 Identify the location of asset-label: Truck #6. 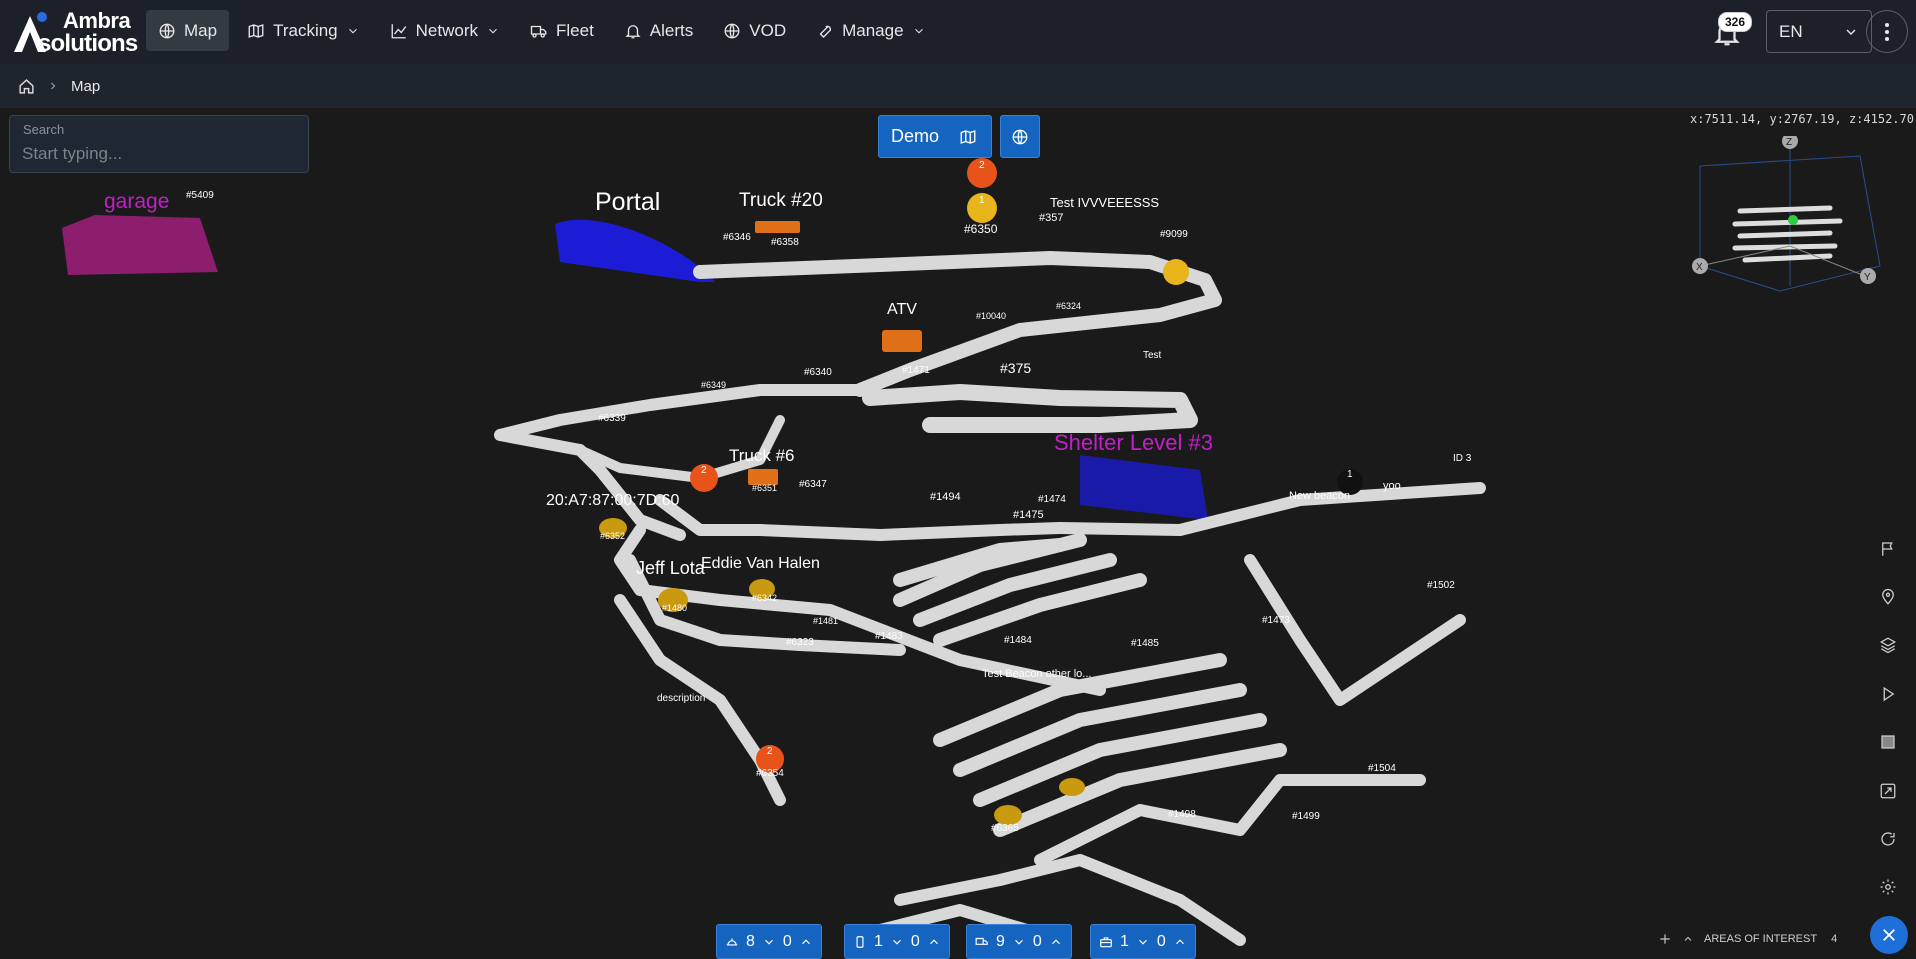
(762, 456).